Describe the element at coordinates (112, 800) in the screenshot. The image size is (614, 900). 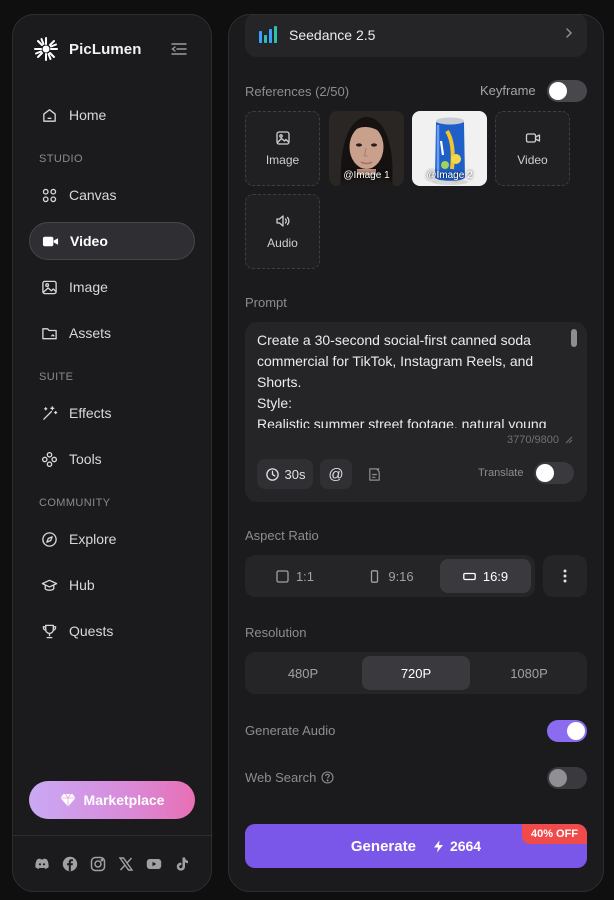
I see `marketplace-button: Marketplace` at that location.